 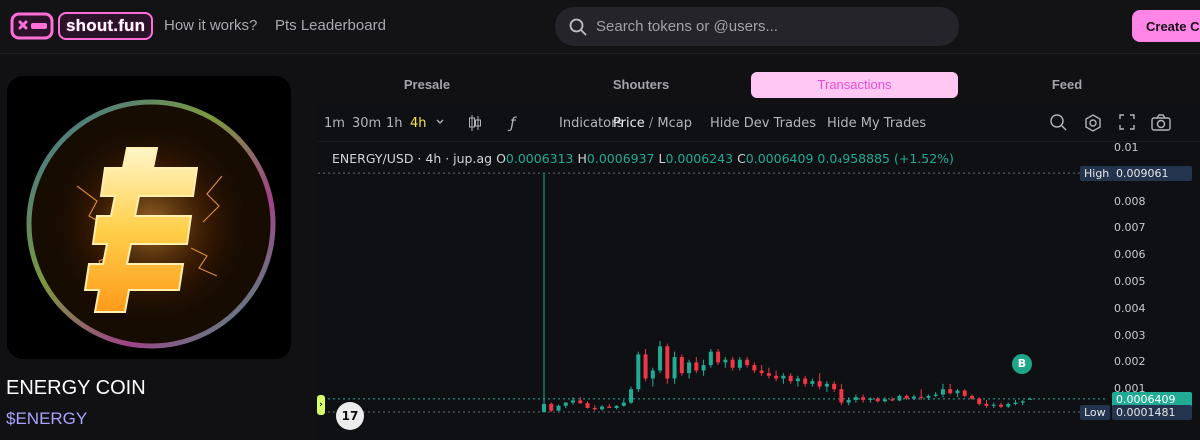 I want to click on tab-presale: Presale, so click(x=427, y=85).